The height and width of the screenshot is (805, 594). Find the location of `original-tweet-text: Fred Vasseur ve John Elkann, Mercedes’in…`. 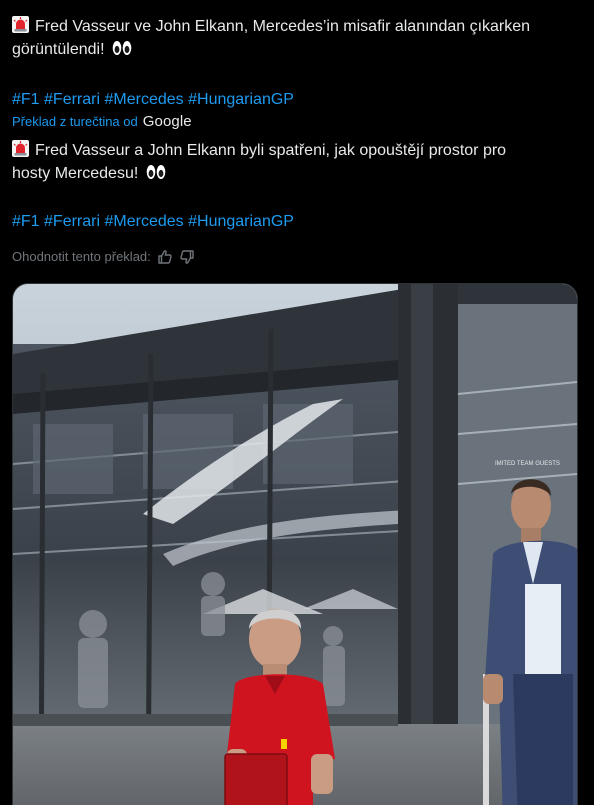

original-tweet-text: Fred Vasseur ve John Elkann, Mercedes’in… is located at coordinates (295, 38).